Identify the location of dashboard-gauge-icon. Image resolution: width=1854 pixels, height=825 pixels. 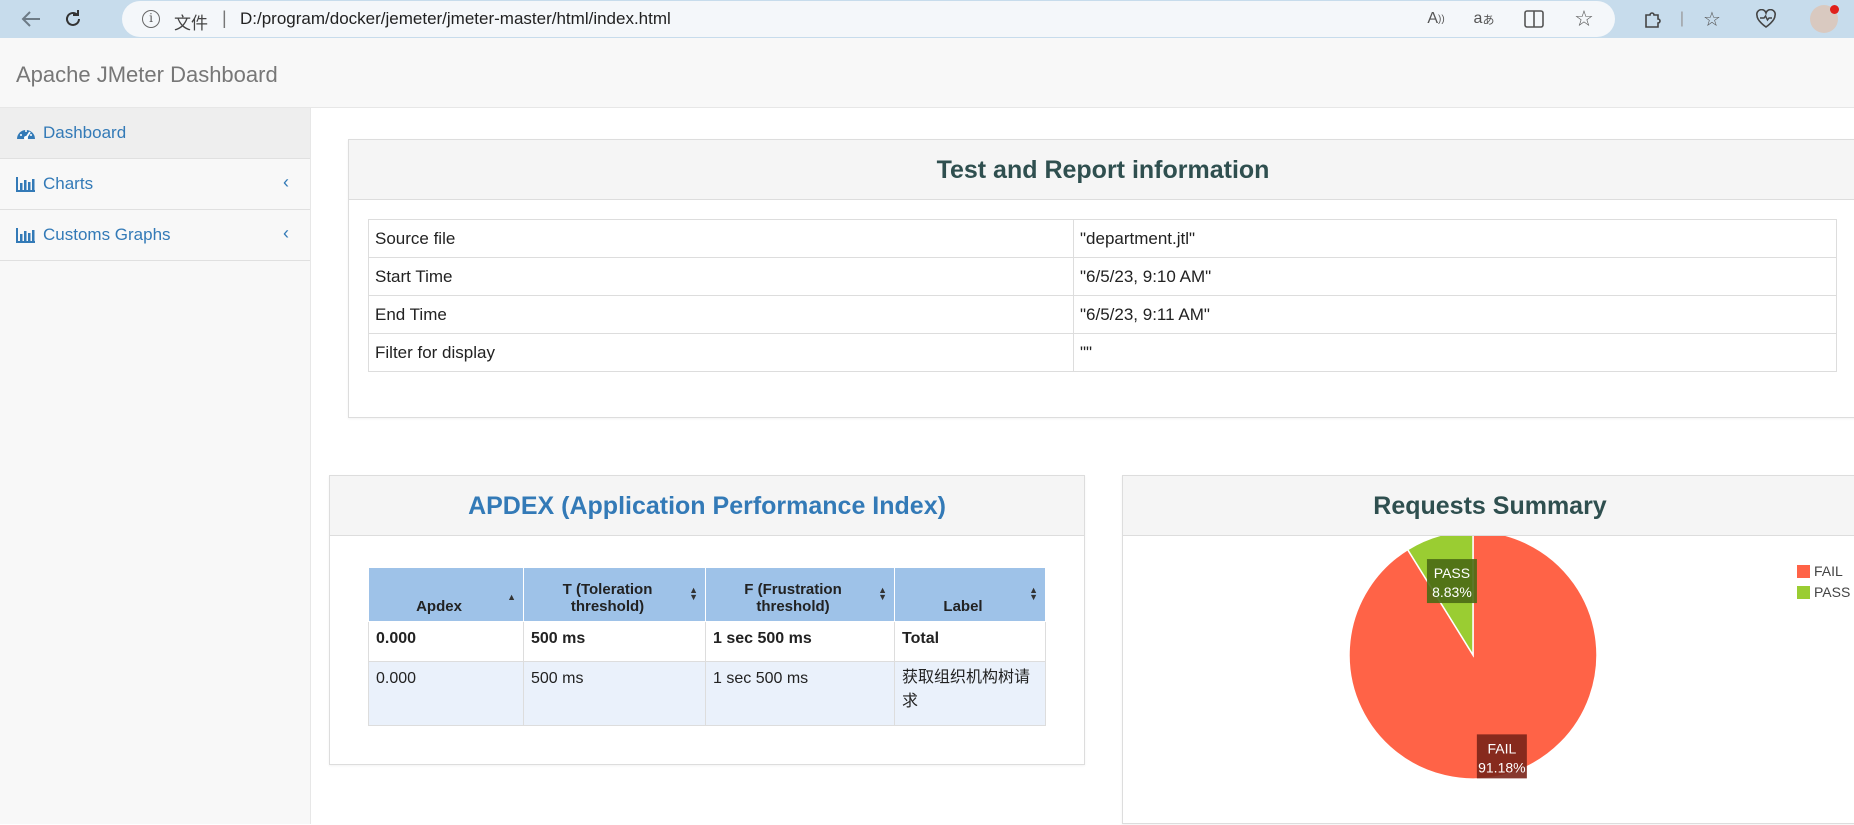
(26, 135).